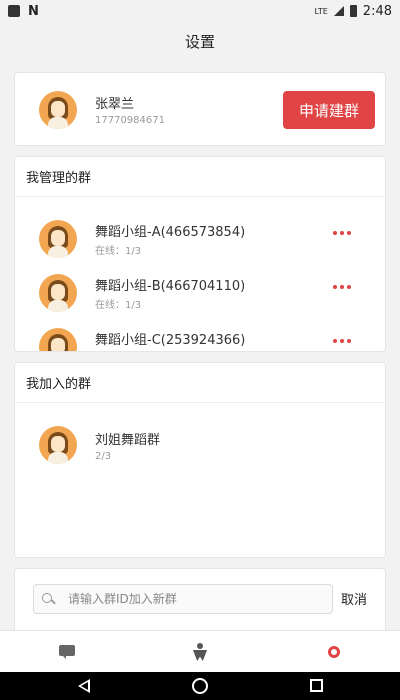 This screenshot has height=700, width=400. What do you see at coordinates (329, 110) in the screenshot?
I see `apply-create-group-button: 申请建群` at bounding box center [329, 110].